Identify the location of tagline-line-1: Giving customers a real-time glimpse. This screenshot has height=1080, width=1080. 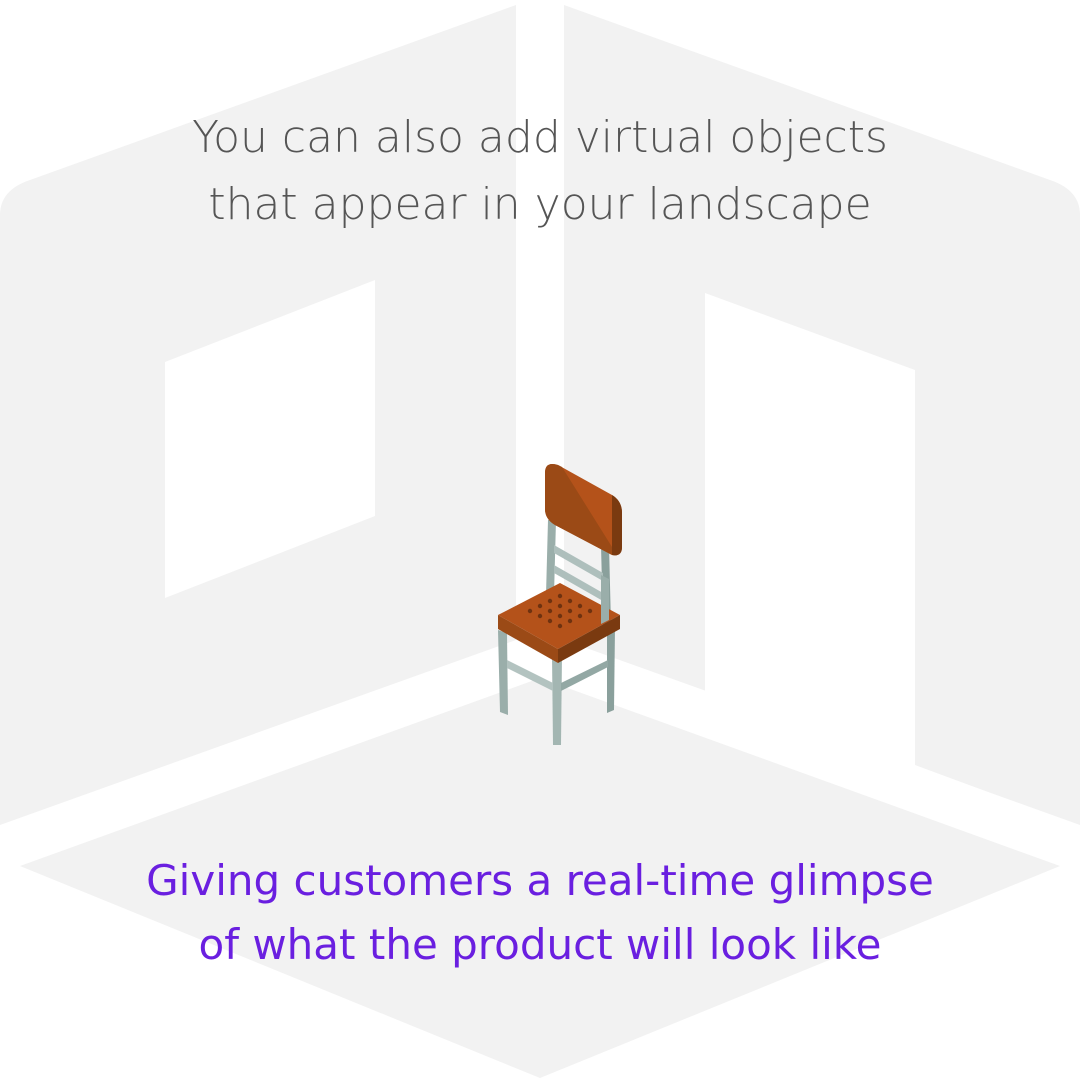
(540, 880).